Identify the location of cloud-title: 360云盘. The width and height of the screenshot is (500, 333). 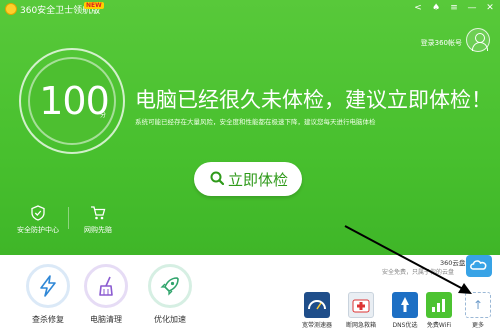
(453, 263).